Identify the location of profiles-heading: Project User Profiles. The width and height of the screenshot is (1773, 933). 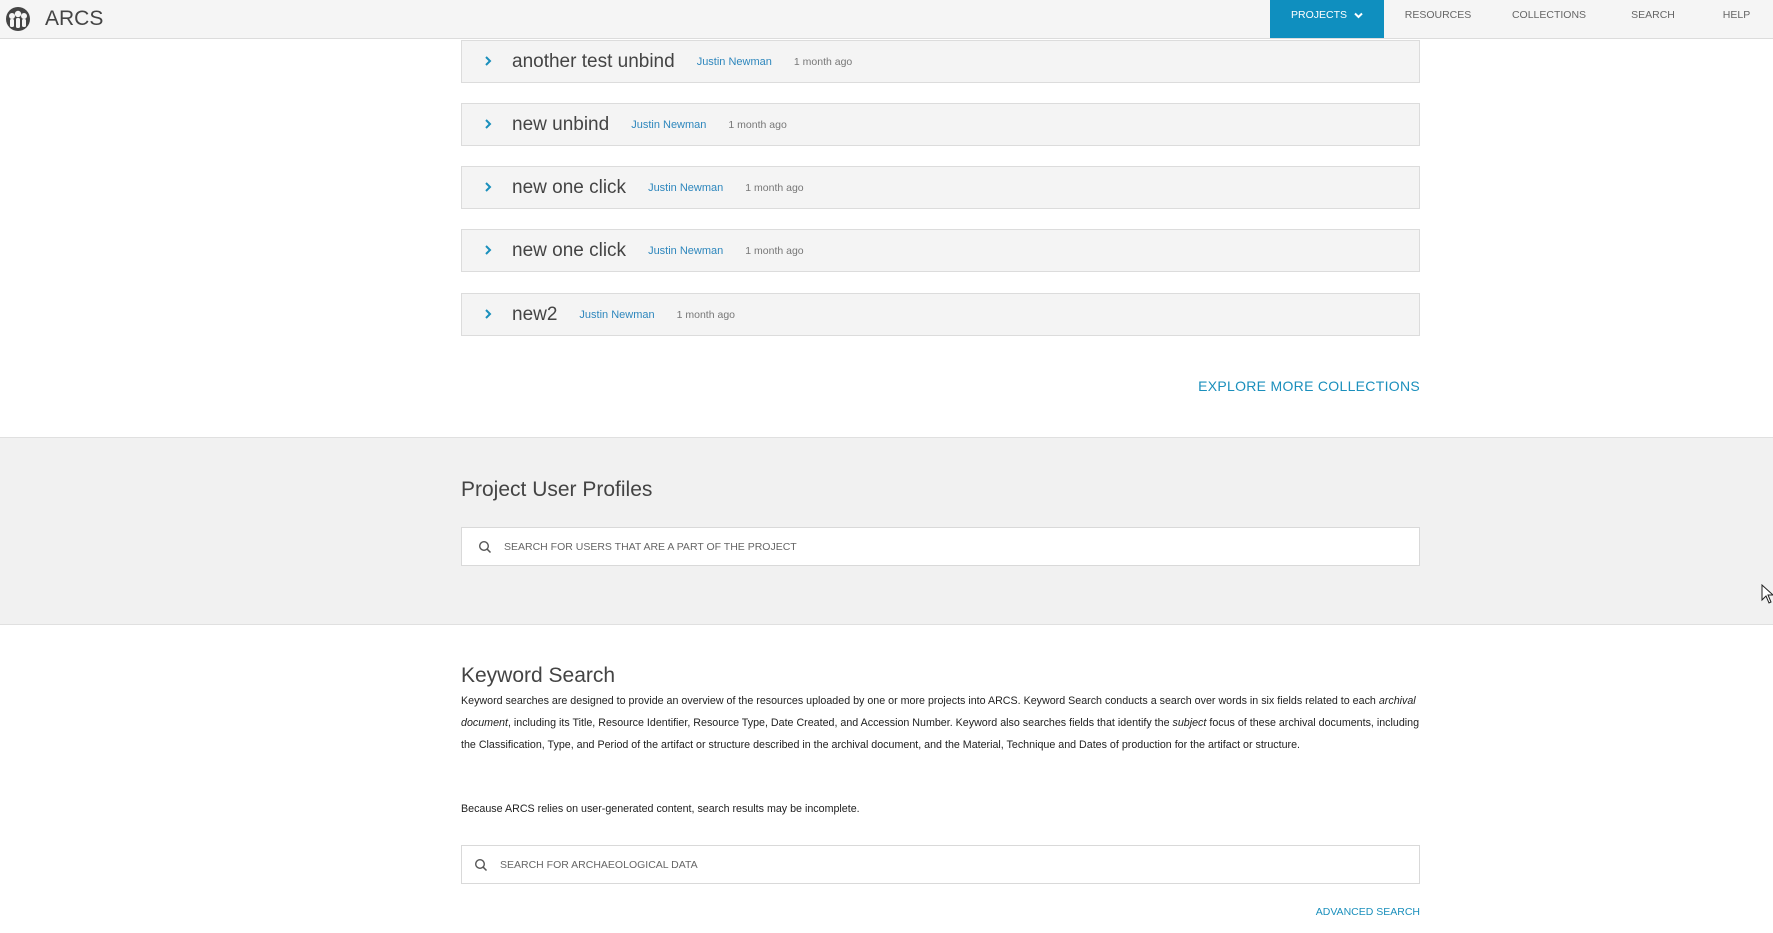
(557, 489).